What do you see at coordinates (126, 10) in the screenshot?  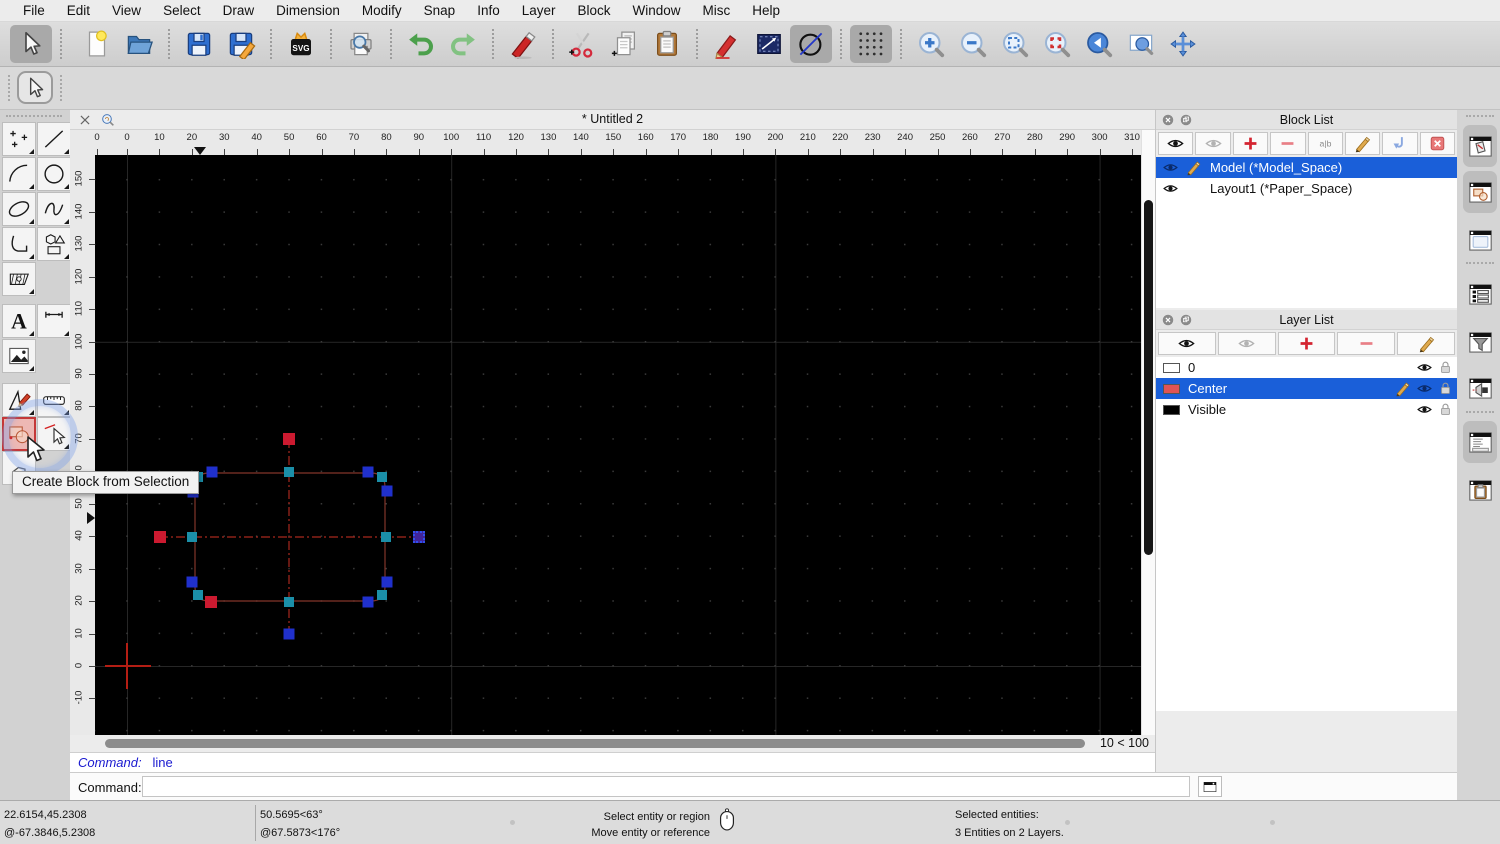 I see `menu-view: View` at bounding box center [126, 10].